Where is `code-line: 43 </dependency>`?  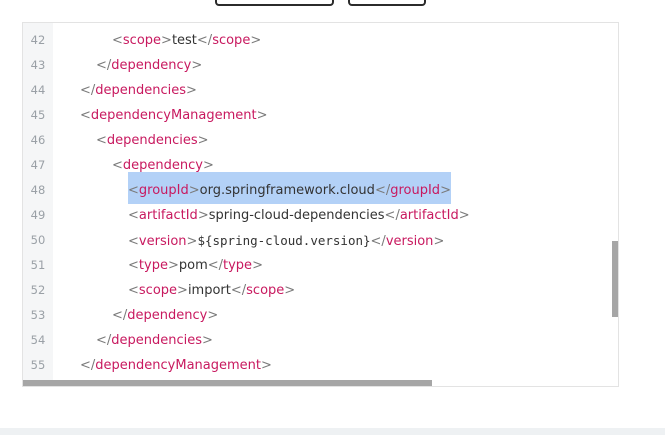
code-line: 43 </dependency> is located at coordinates (320, 65).